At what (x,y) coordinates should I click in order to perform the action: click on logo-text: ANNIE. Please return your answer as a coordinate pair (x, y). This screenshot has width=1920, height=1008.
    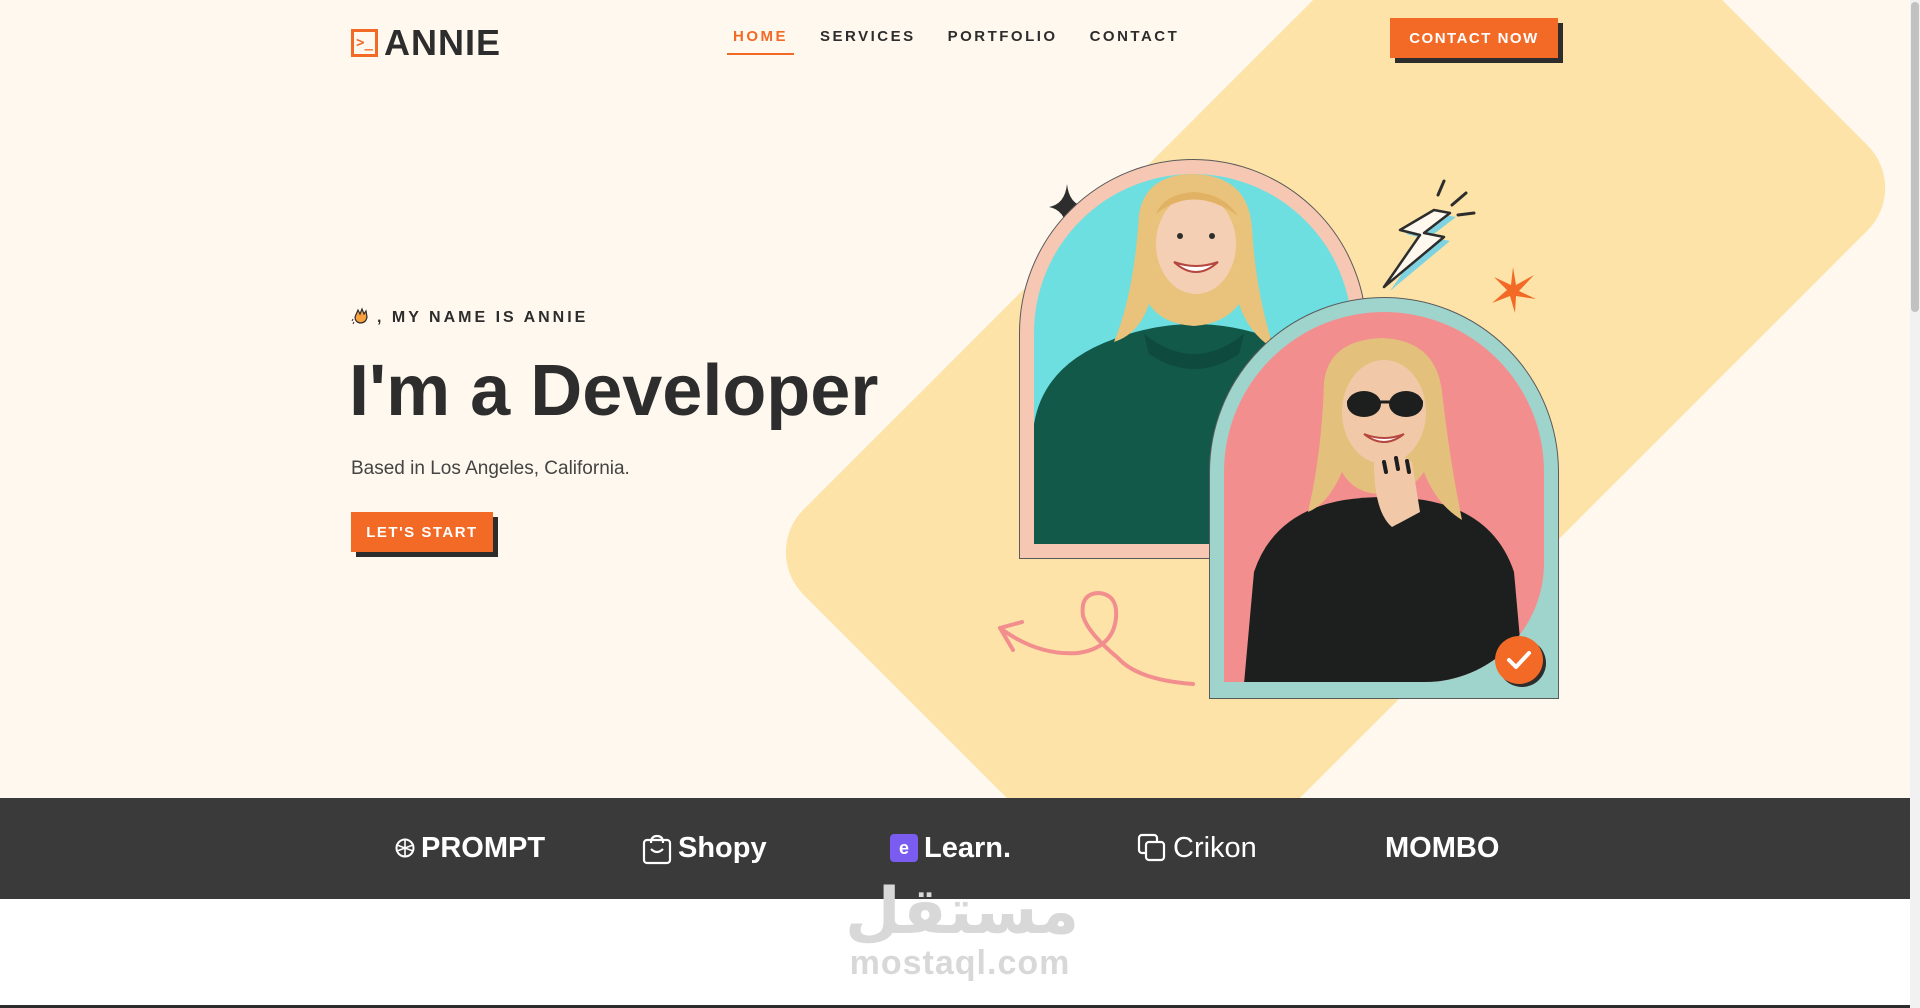
    Looking at the image, I should click on (443, 42).